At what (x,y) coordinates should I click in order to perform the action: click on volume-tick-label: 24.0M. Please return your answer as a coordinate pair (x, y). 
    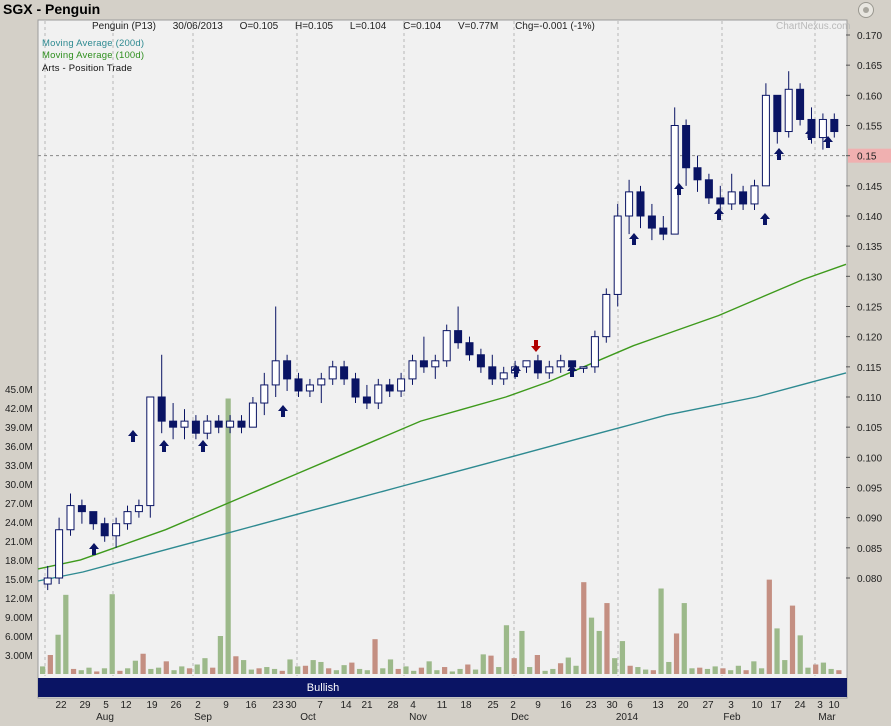
    Looking at the image, I should click on (19, 523).